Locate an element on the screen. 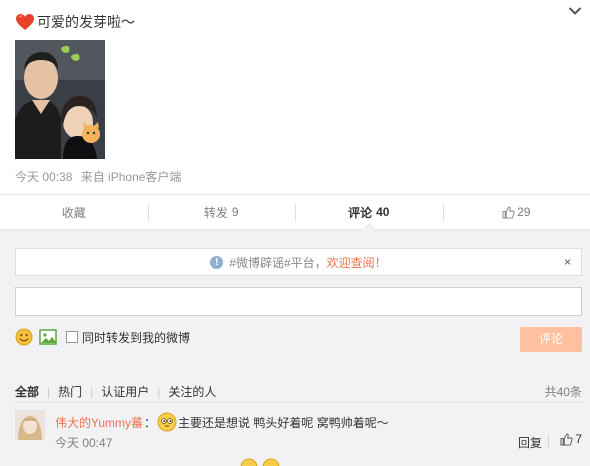 The image size is (590, 466). reply-button: 回复 is located at coordinates (530, 442).